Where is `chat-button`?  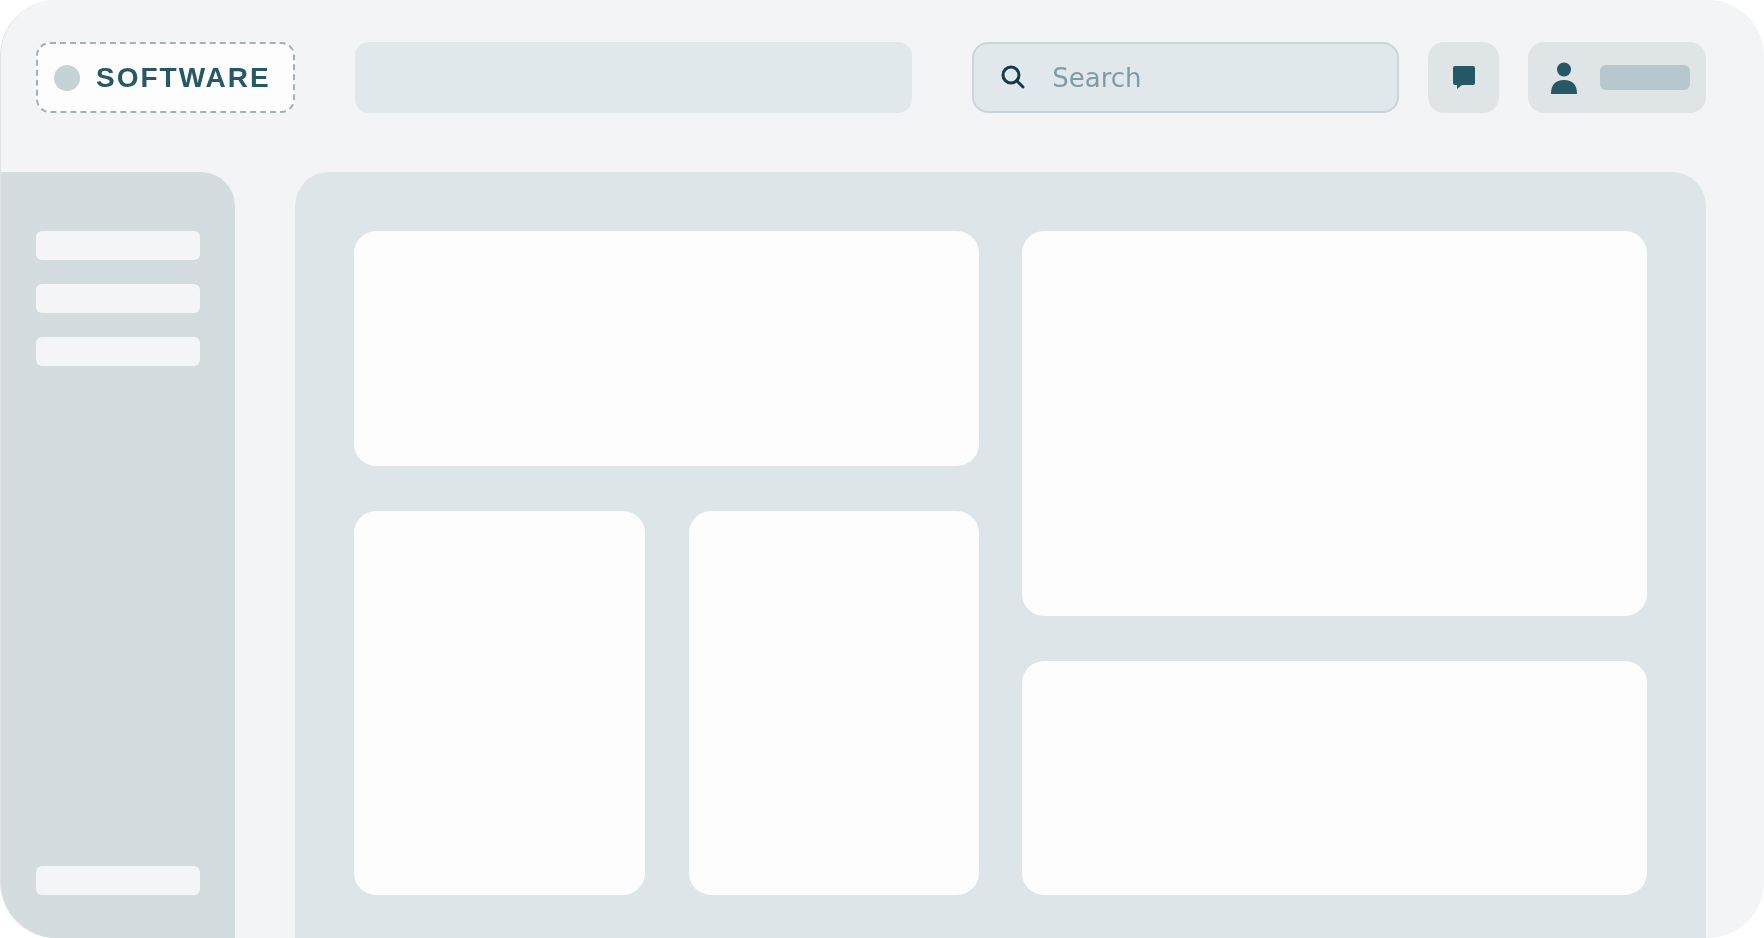 chat-button is located at coordinates (1464, 77).